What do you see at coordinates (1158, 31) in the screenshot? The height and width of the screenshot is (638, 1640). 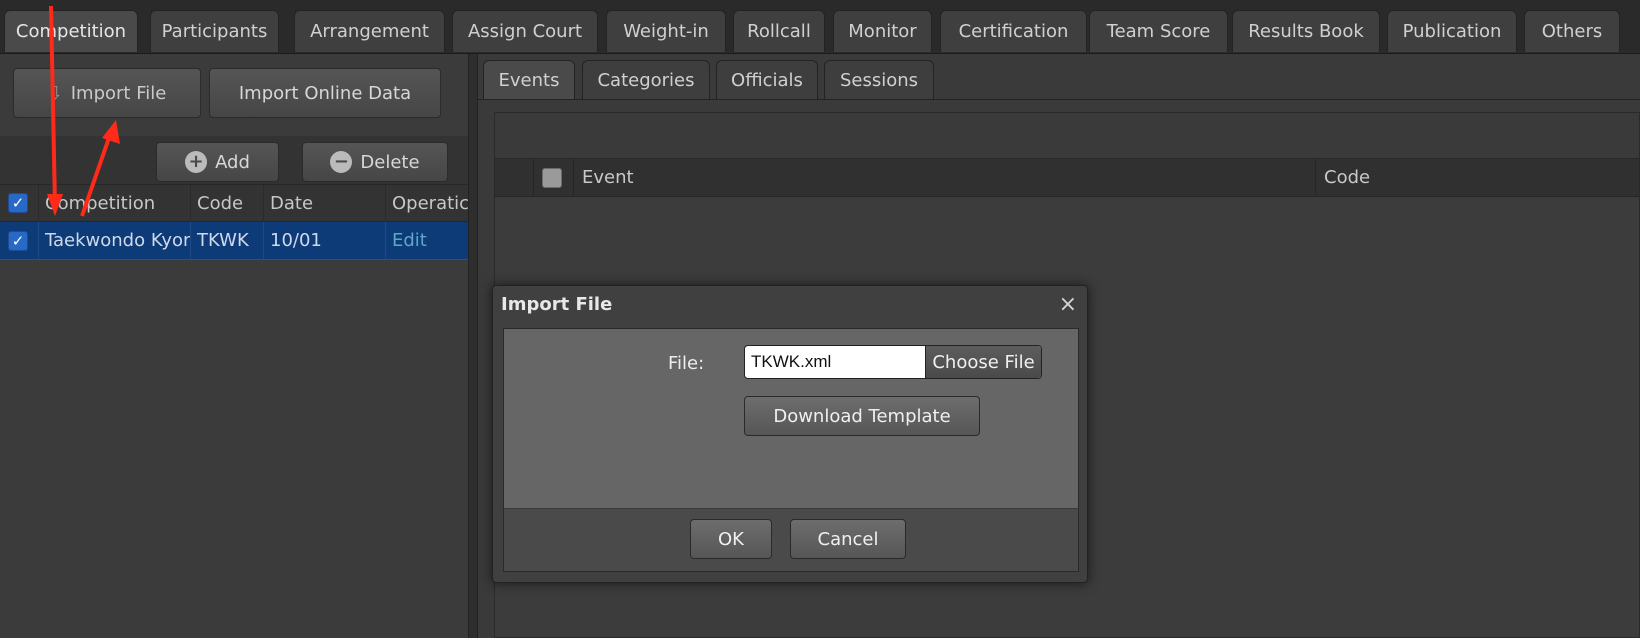 I see `tab-team-score: Team Score` at bounding box center [1158, 31].